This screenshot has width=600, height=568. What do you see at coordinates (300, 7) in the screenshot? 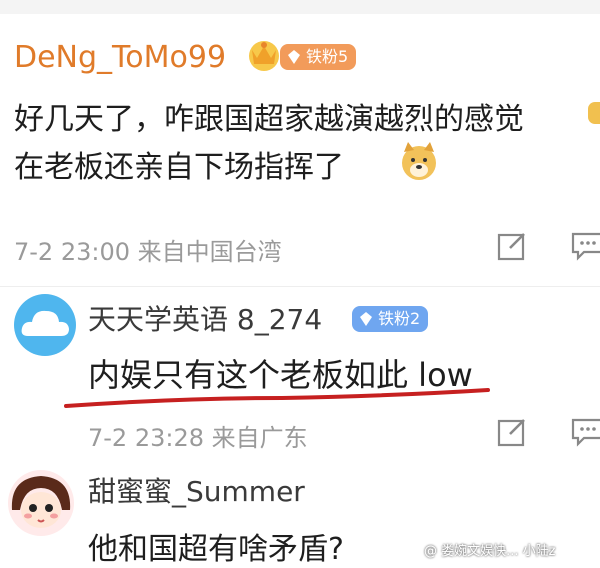
I see `top-strip` at bounding box center [300, 7].